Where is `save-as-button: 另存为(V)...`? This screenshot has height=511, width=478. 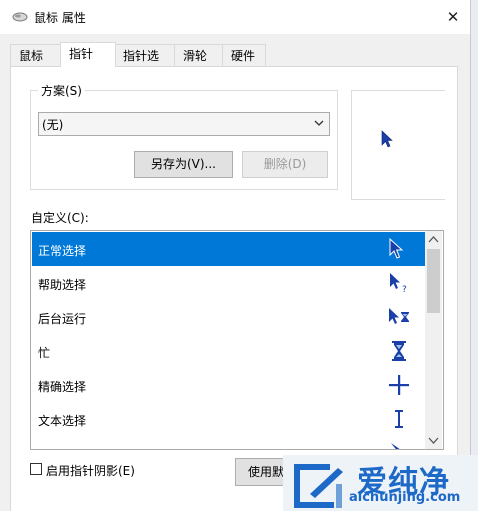 save-as-button: 另存为(V)... is located at coordinates (183, 164).